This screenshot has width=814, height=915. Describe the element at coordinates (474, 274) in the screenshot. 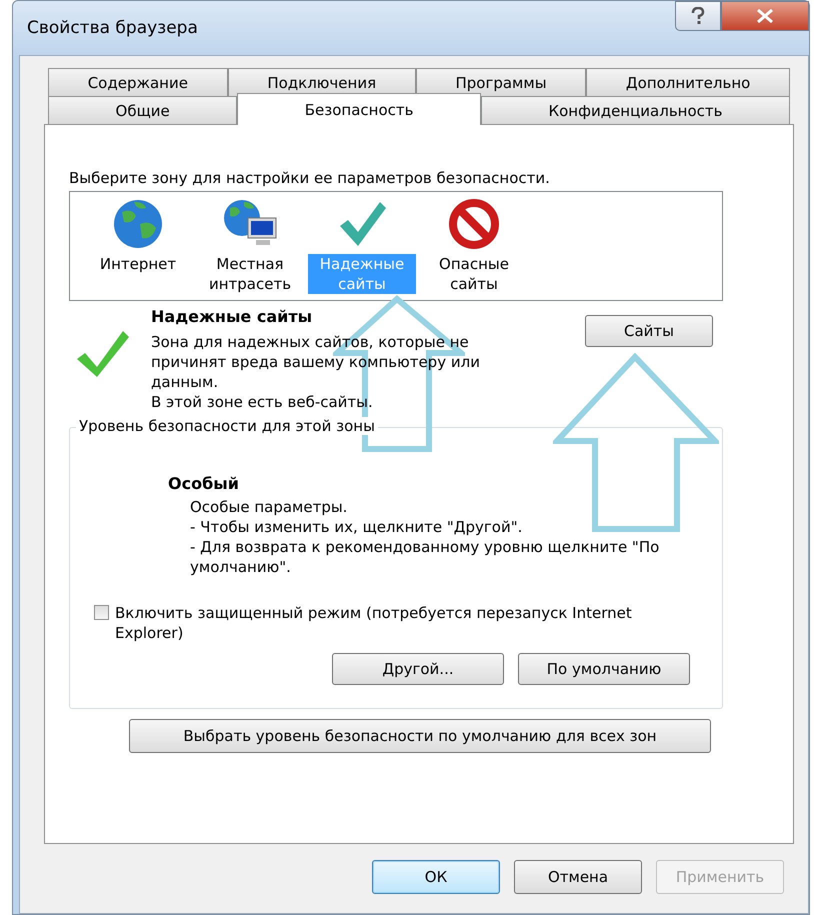

I see `zone-item: Опасные сайты` at that location.